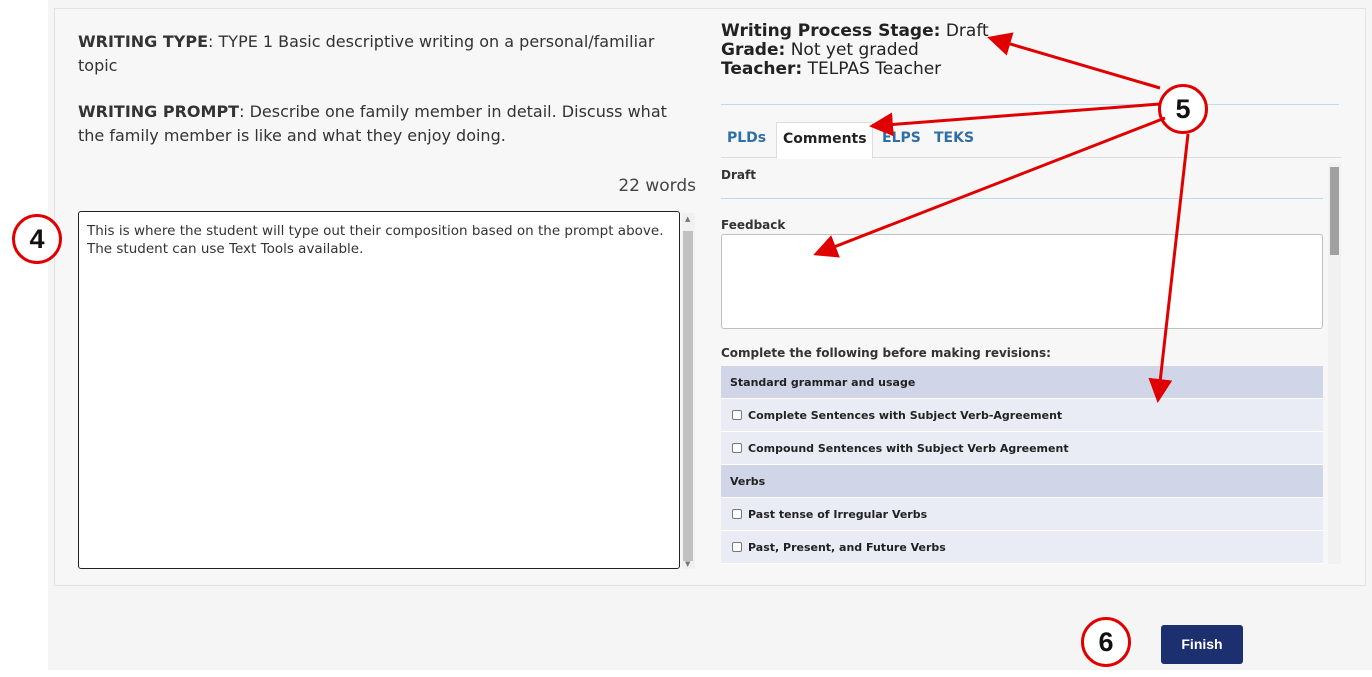 The width and height of the screenshot is (1372, 677). What do you see at coordinates (762, 69) in the screenshot?
I see `teacher-label: Teacher:` at bounding box center [762, 69].